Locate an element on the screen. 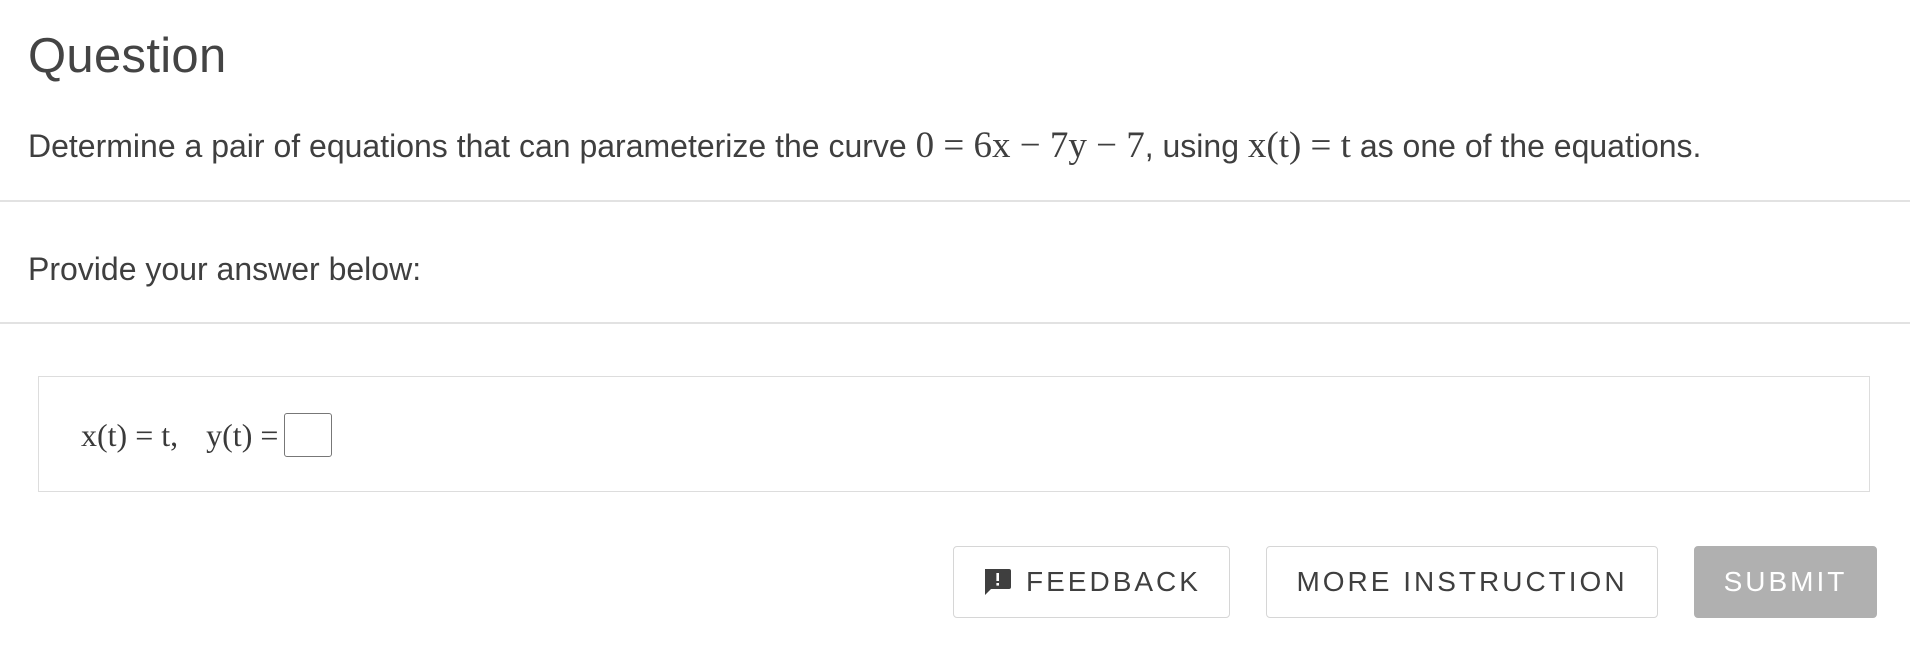  more-instruction-label: MORE INSTRUCTION is located at coordinates (1462, 581).